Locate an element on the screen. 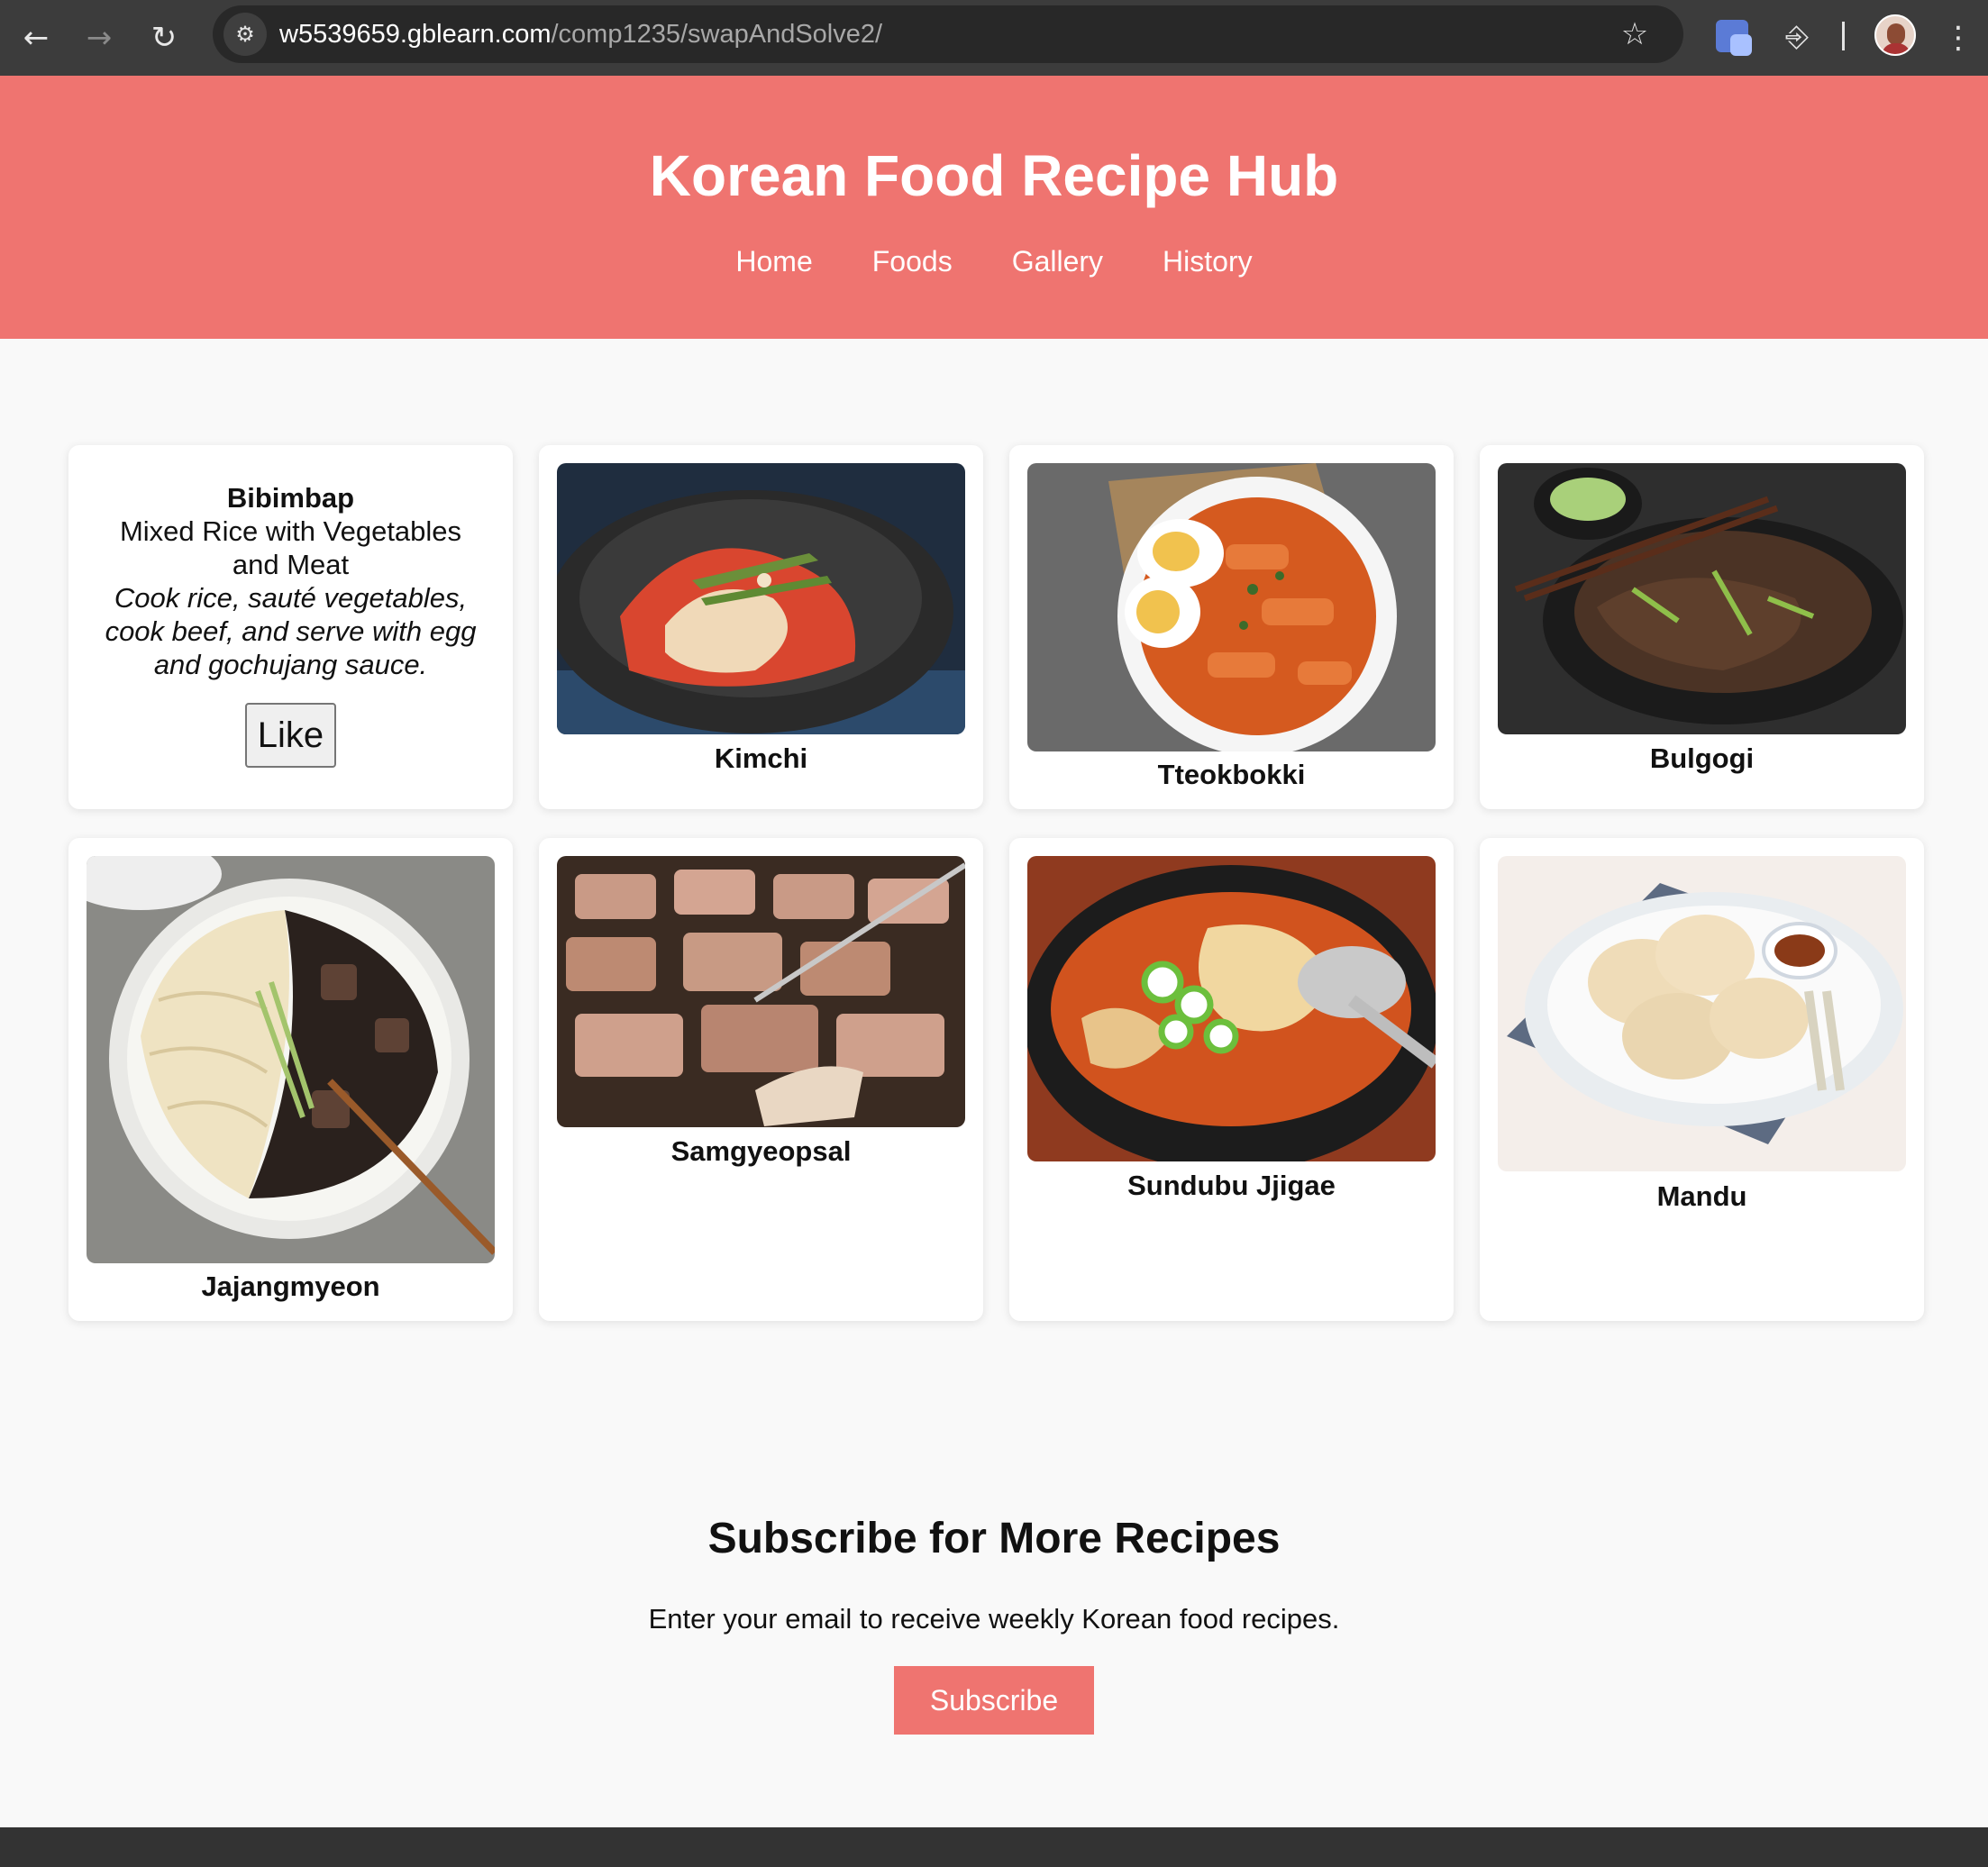 The width and height of the screenshot is (1988, 1867). recipe-card-sundubu-jjigae: Sundubu Jjigae is located at coordinates (1231, 1079).